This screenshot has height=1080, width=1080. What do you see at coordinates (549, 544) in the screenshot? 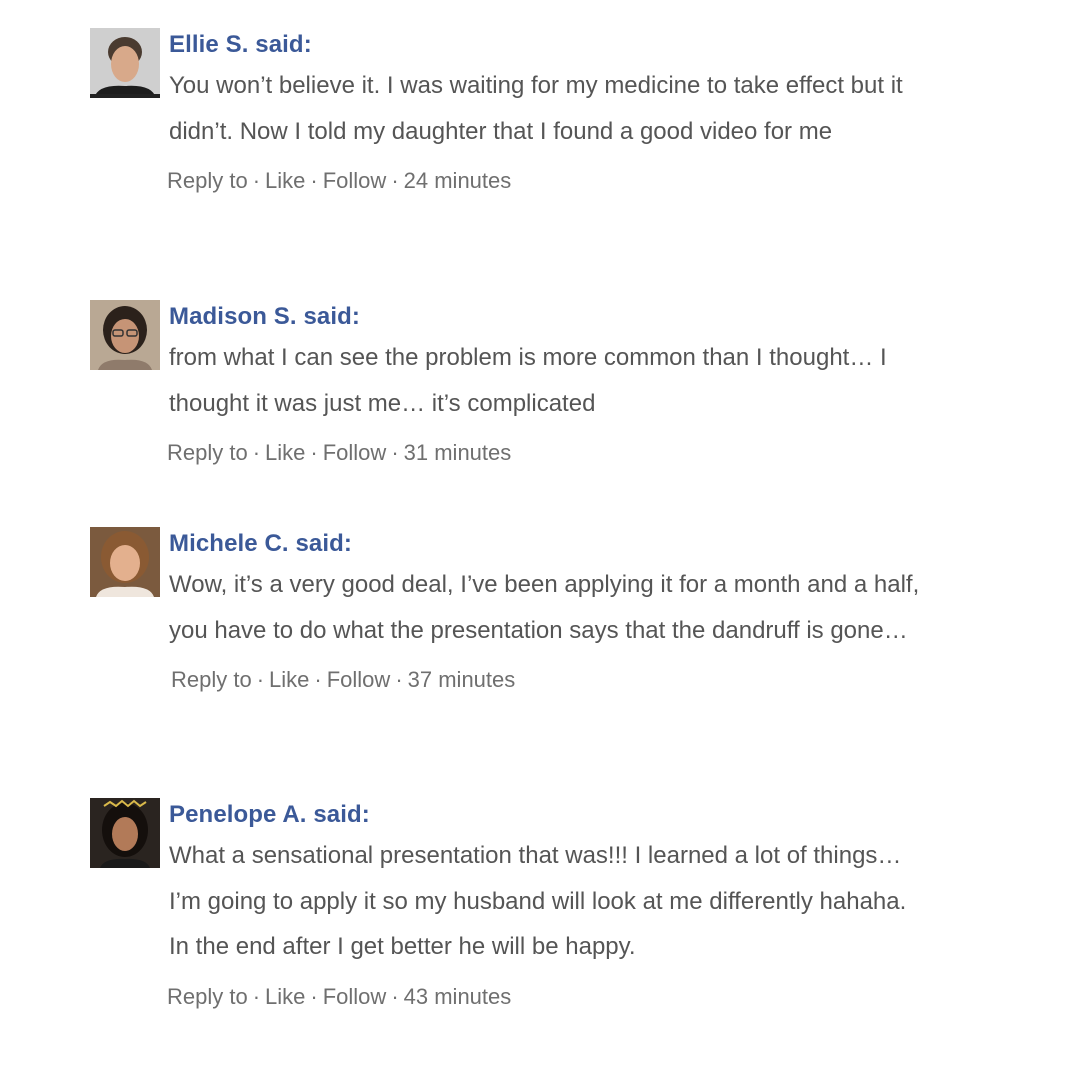
I see `comment-author: Michele C. said:` at bounding box center [549, 544].